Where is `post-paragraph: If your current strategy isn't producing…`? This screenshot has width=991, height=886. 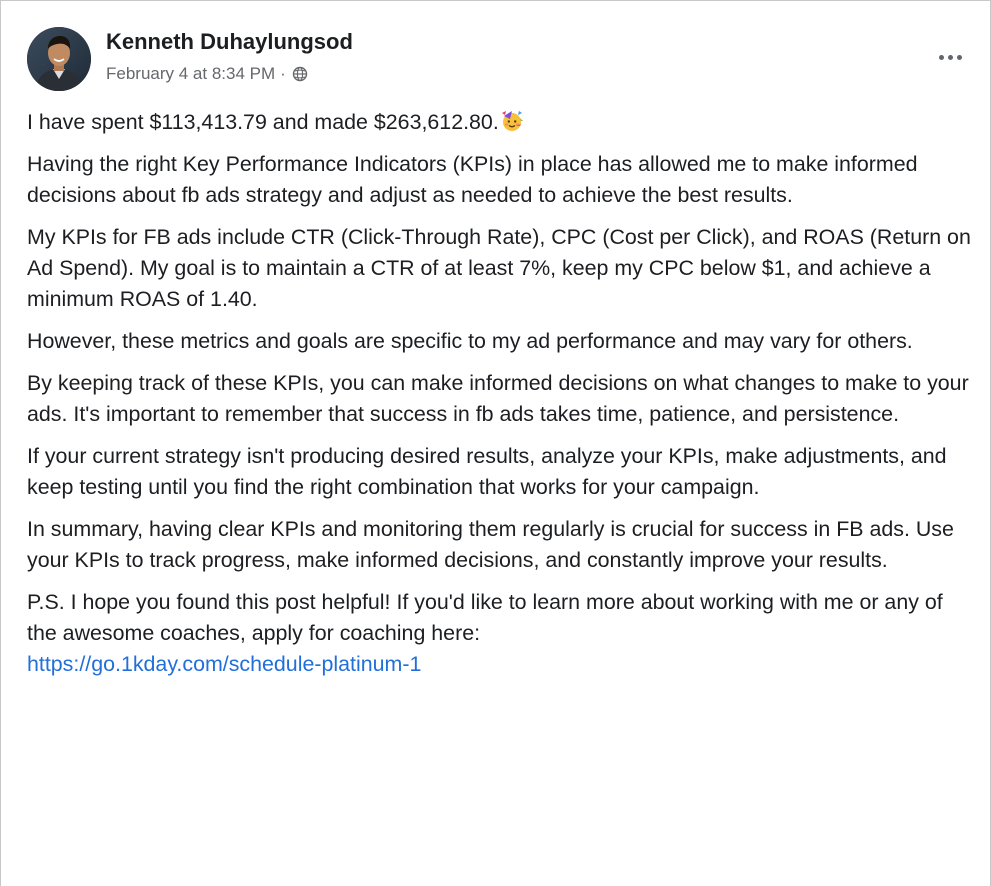 post-paragraph: If your current strategy isn't producing… is located at coordinates (487, 471).